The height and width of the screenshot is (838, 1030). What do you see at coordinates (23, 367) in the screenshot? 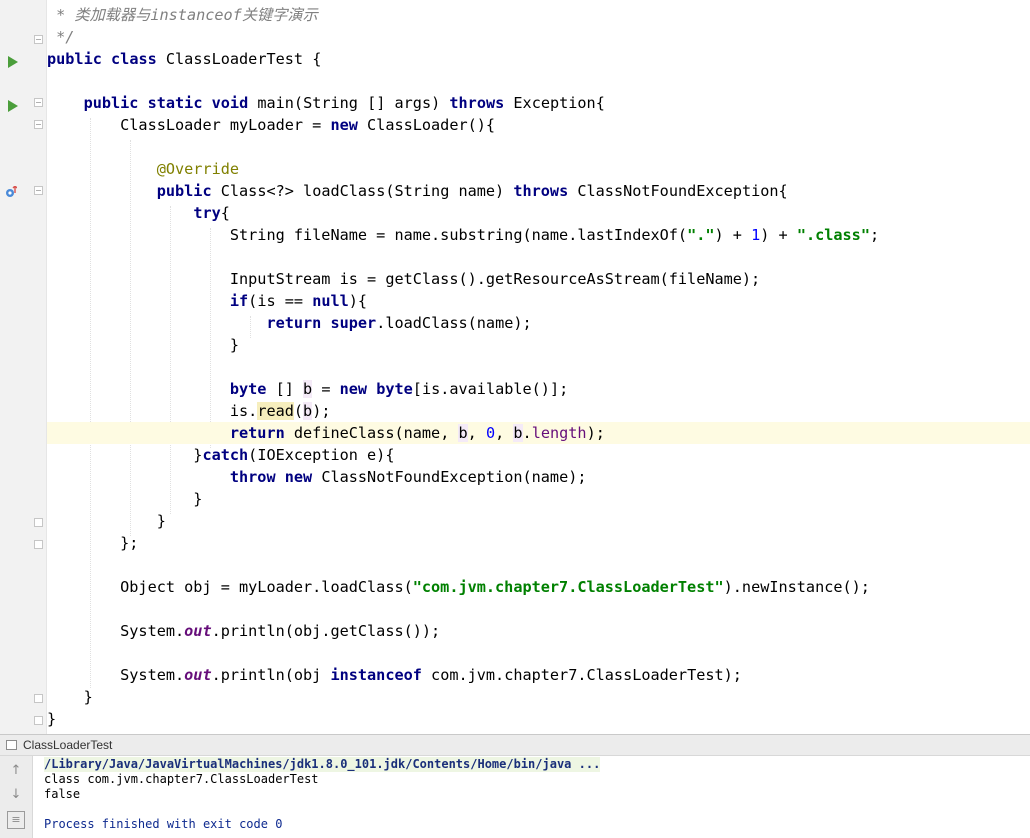
I see `editor-gutter` at bounding box center [23, 367].